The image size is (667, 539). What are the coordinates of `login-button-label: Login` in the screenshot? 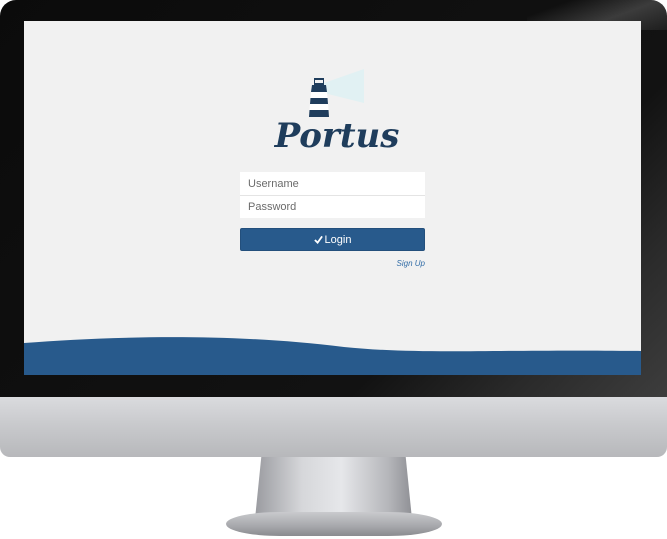 It's located at (338, 239).